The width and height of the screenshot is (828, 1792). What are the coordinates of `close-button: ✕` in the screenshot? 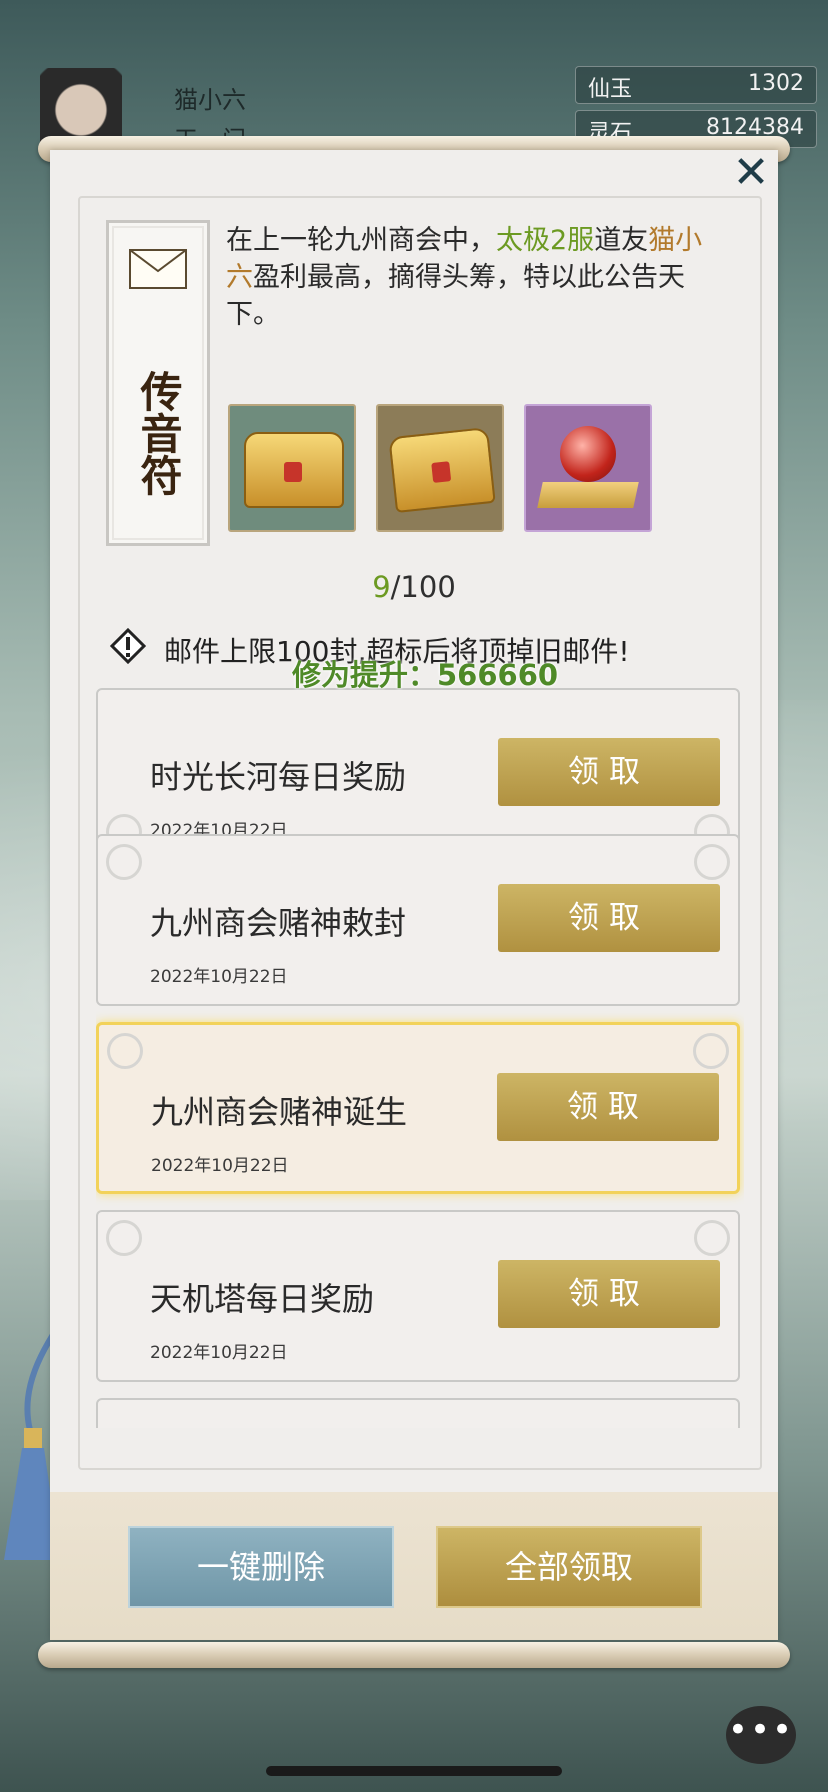 It's located at (751, 173).